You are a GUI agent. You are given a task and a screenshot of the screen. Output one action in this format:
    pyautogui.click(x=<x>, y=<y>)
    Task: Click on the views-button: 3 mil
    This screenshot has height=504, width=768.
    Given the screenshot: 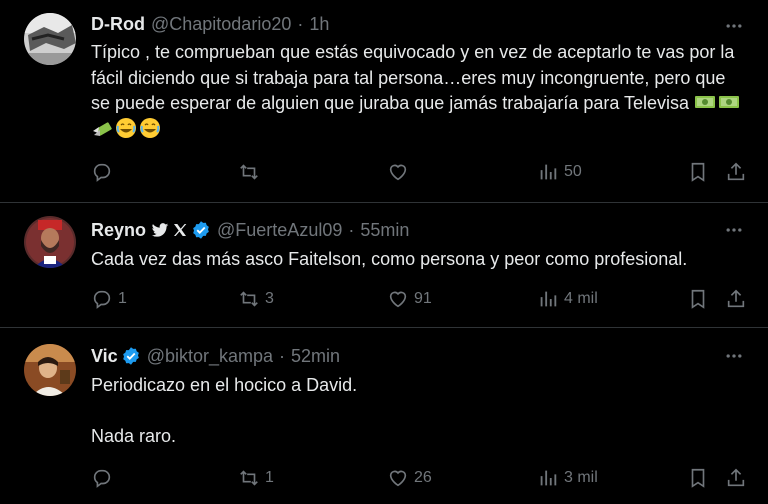 What is the action you would take?
    pyautogui.click(x=567, y=478)
    